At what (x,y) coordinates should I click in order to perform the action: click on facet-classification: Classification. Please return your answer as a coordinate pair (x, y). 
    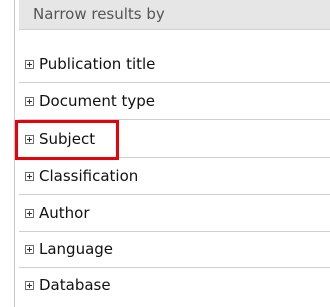
    Looking at the image, I should click on (174, 177).